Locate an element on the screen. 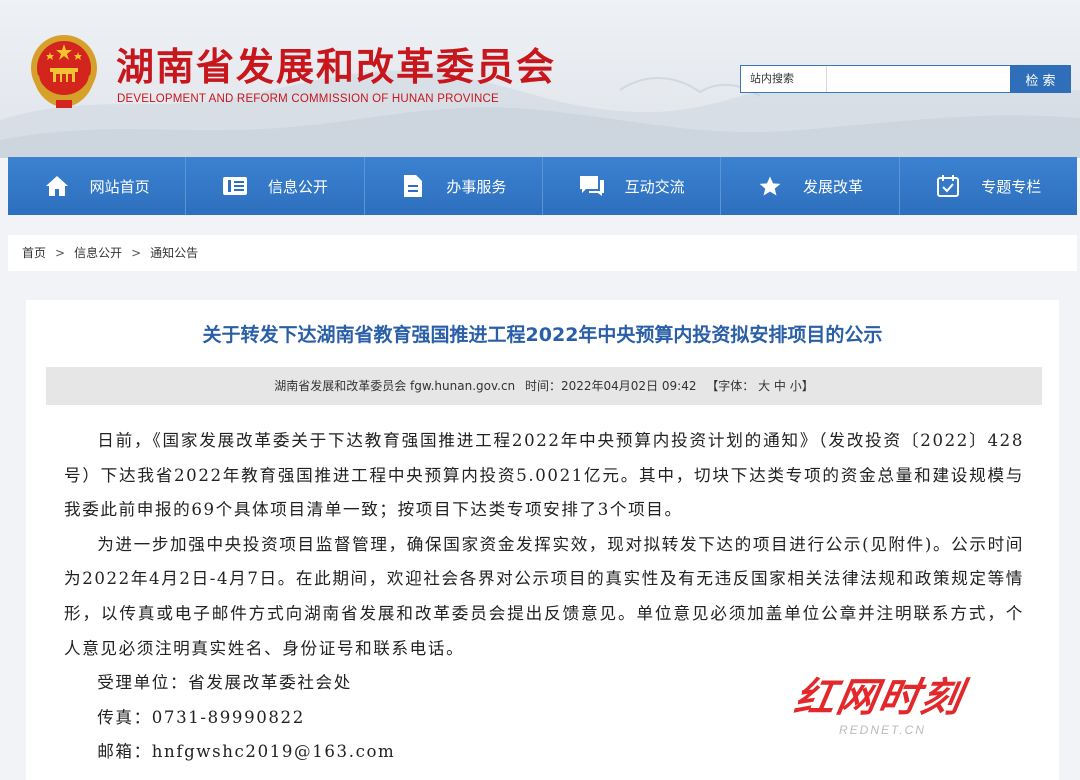 The width and height of the screenshot is (1080, 780). nav-item-topics: 专题专栏 is located at coordinates (988, 186).